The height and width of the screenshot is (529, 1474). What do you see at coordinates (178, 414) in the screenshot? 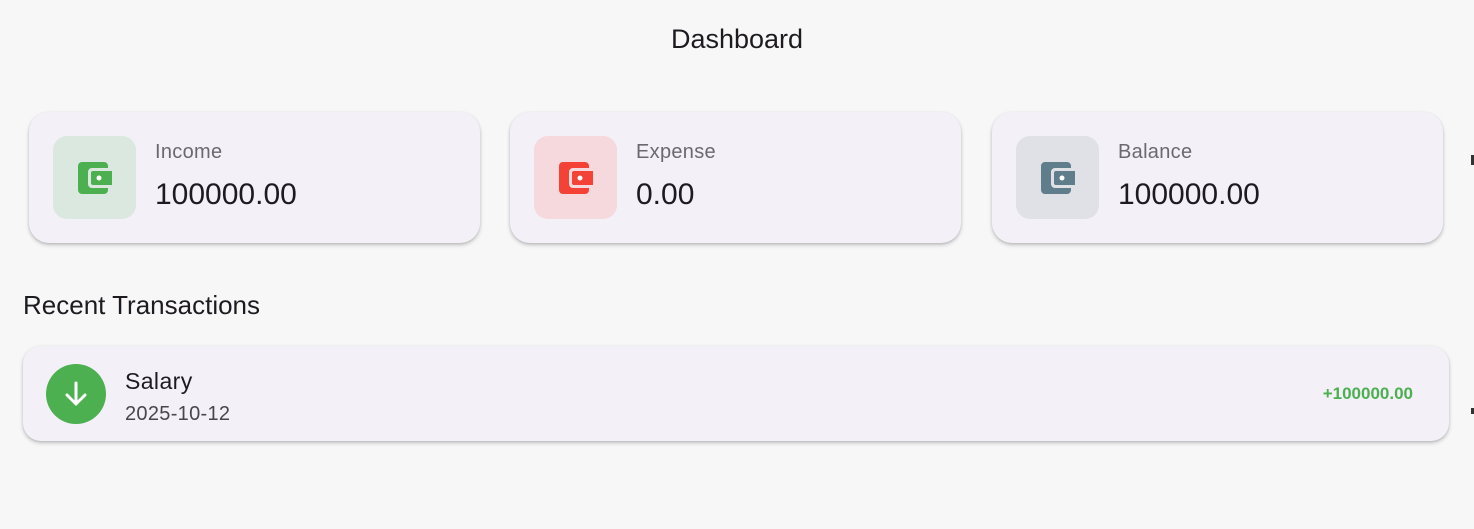
I see `transaction-date: 2025-10-12` at bounding box center [178, 414].